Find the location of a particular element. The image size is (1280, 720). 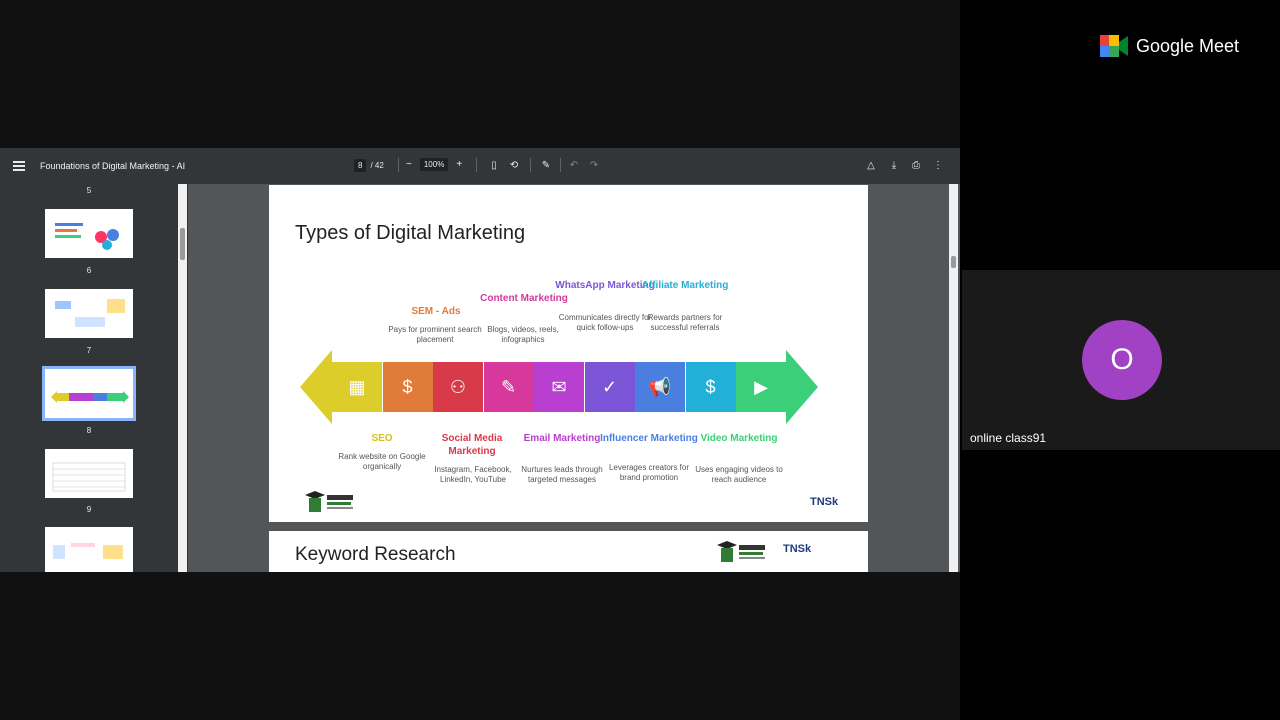

page-total: / 42 is located at coordinates (377, 165).